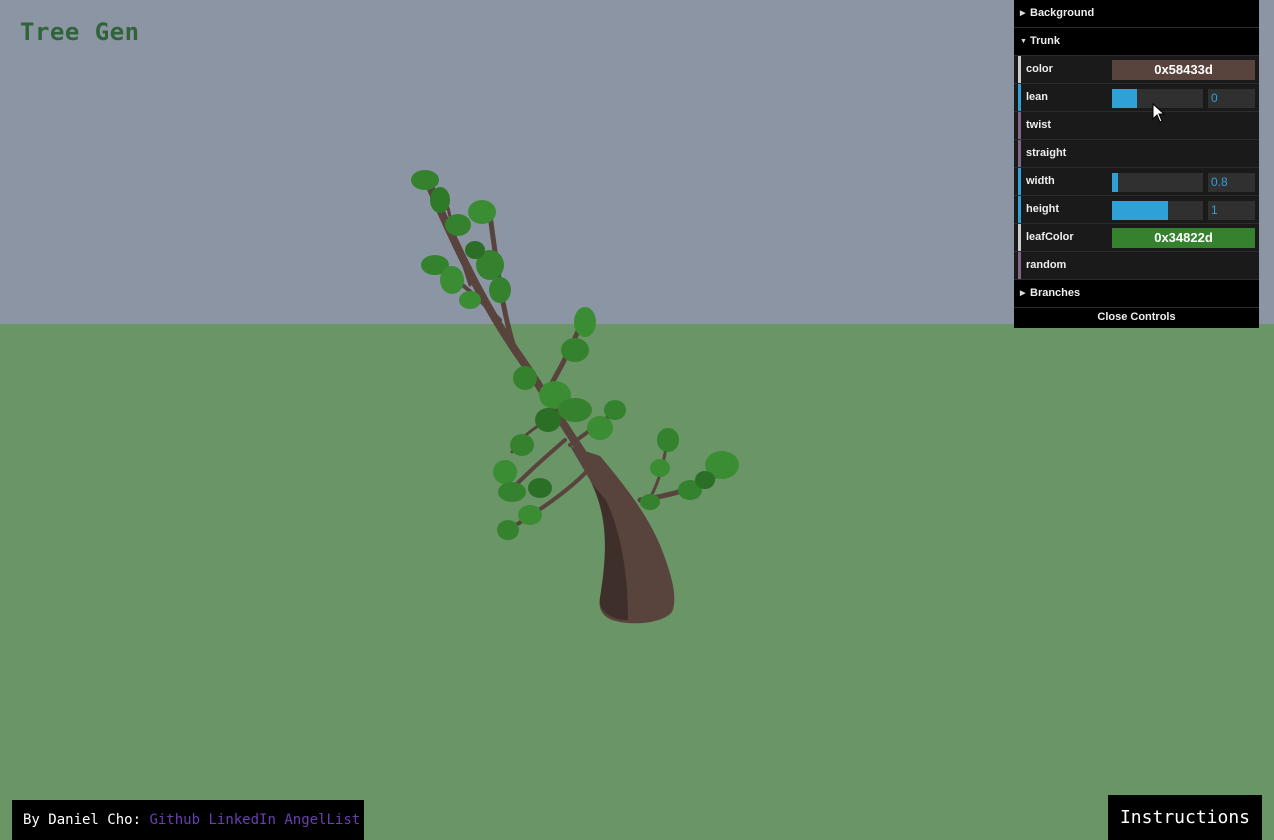  Describe the element at coordinates (1136, 294) in the screenshot. I see `folder-branches: ▶ Branches` at that location.